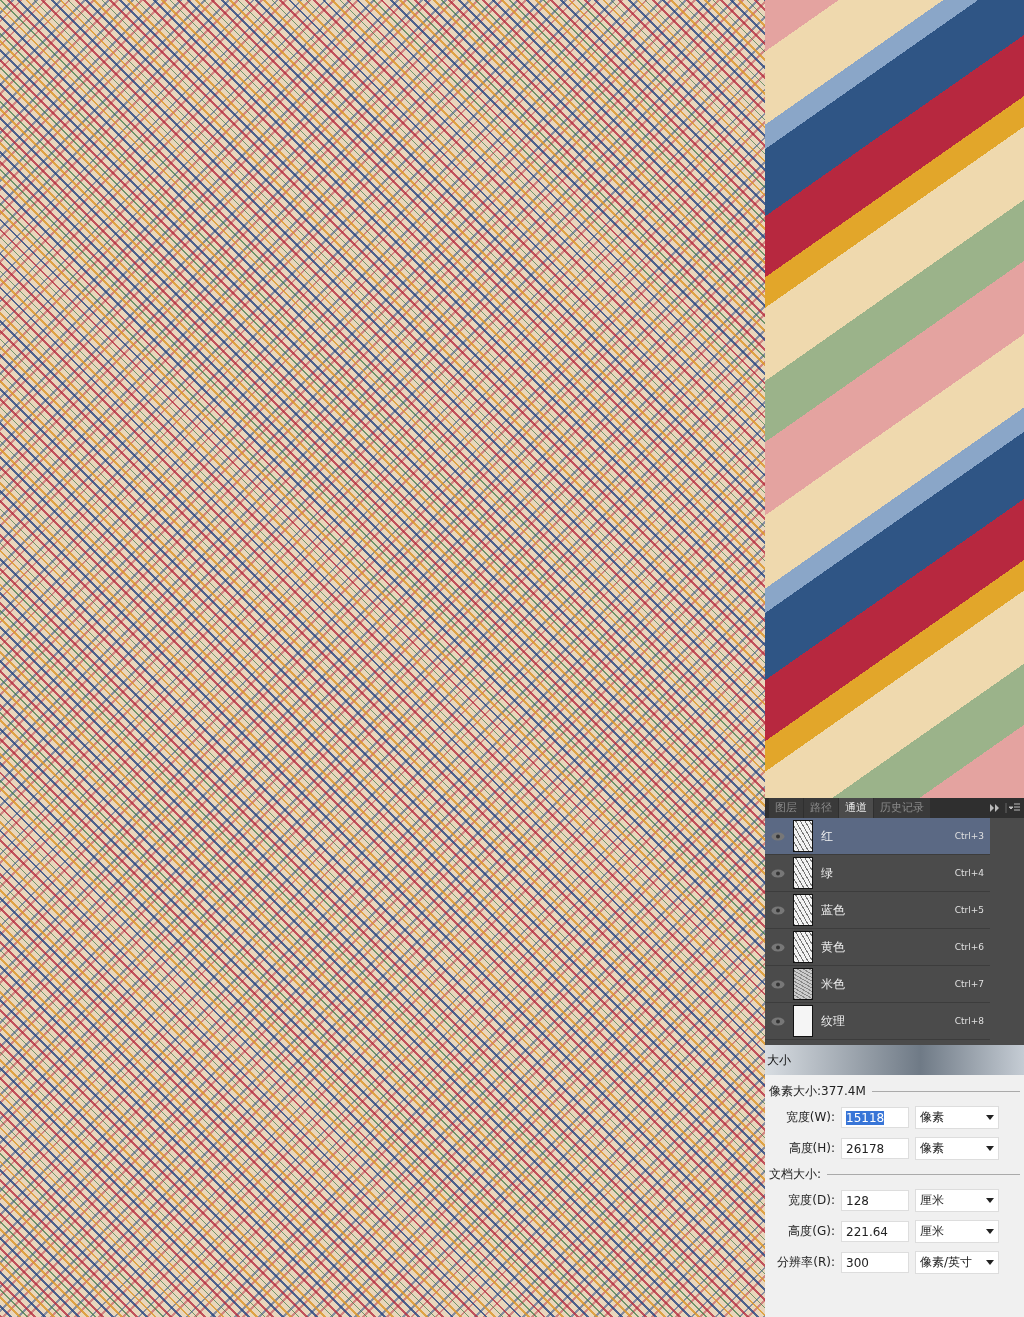  Describe the element at coordinates (833, 910) in the screenshot. I see `channel-name: 蓝色` at that location.